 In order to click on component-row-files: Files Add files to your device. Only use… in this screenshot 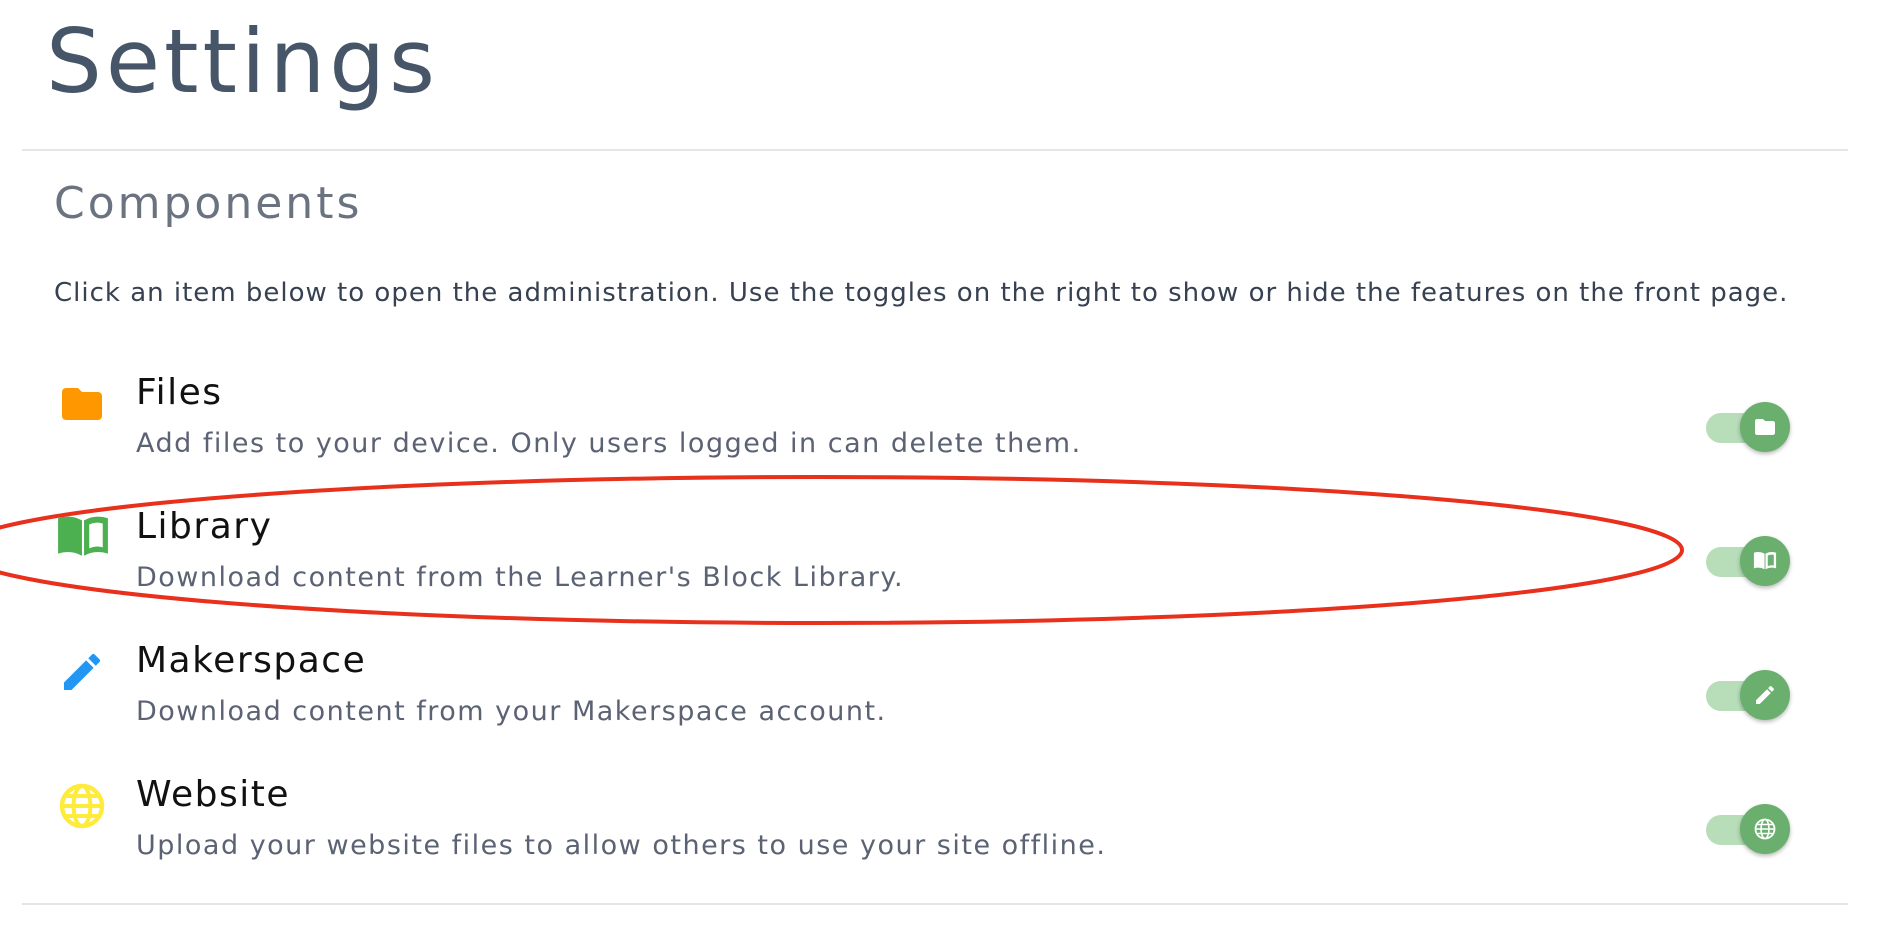, I will do `click(947, 432)`.